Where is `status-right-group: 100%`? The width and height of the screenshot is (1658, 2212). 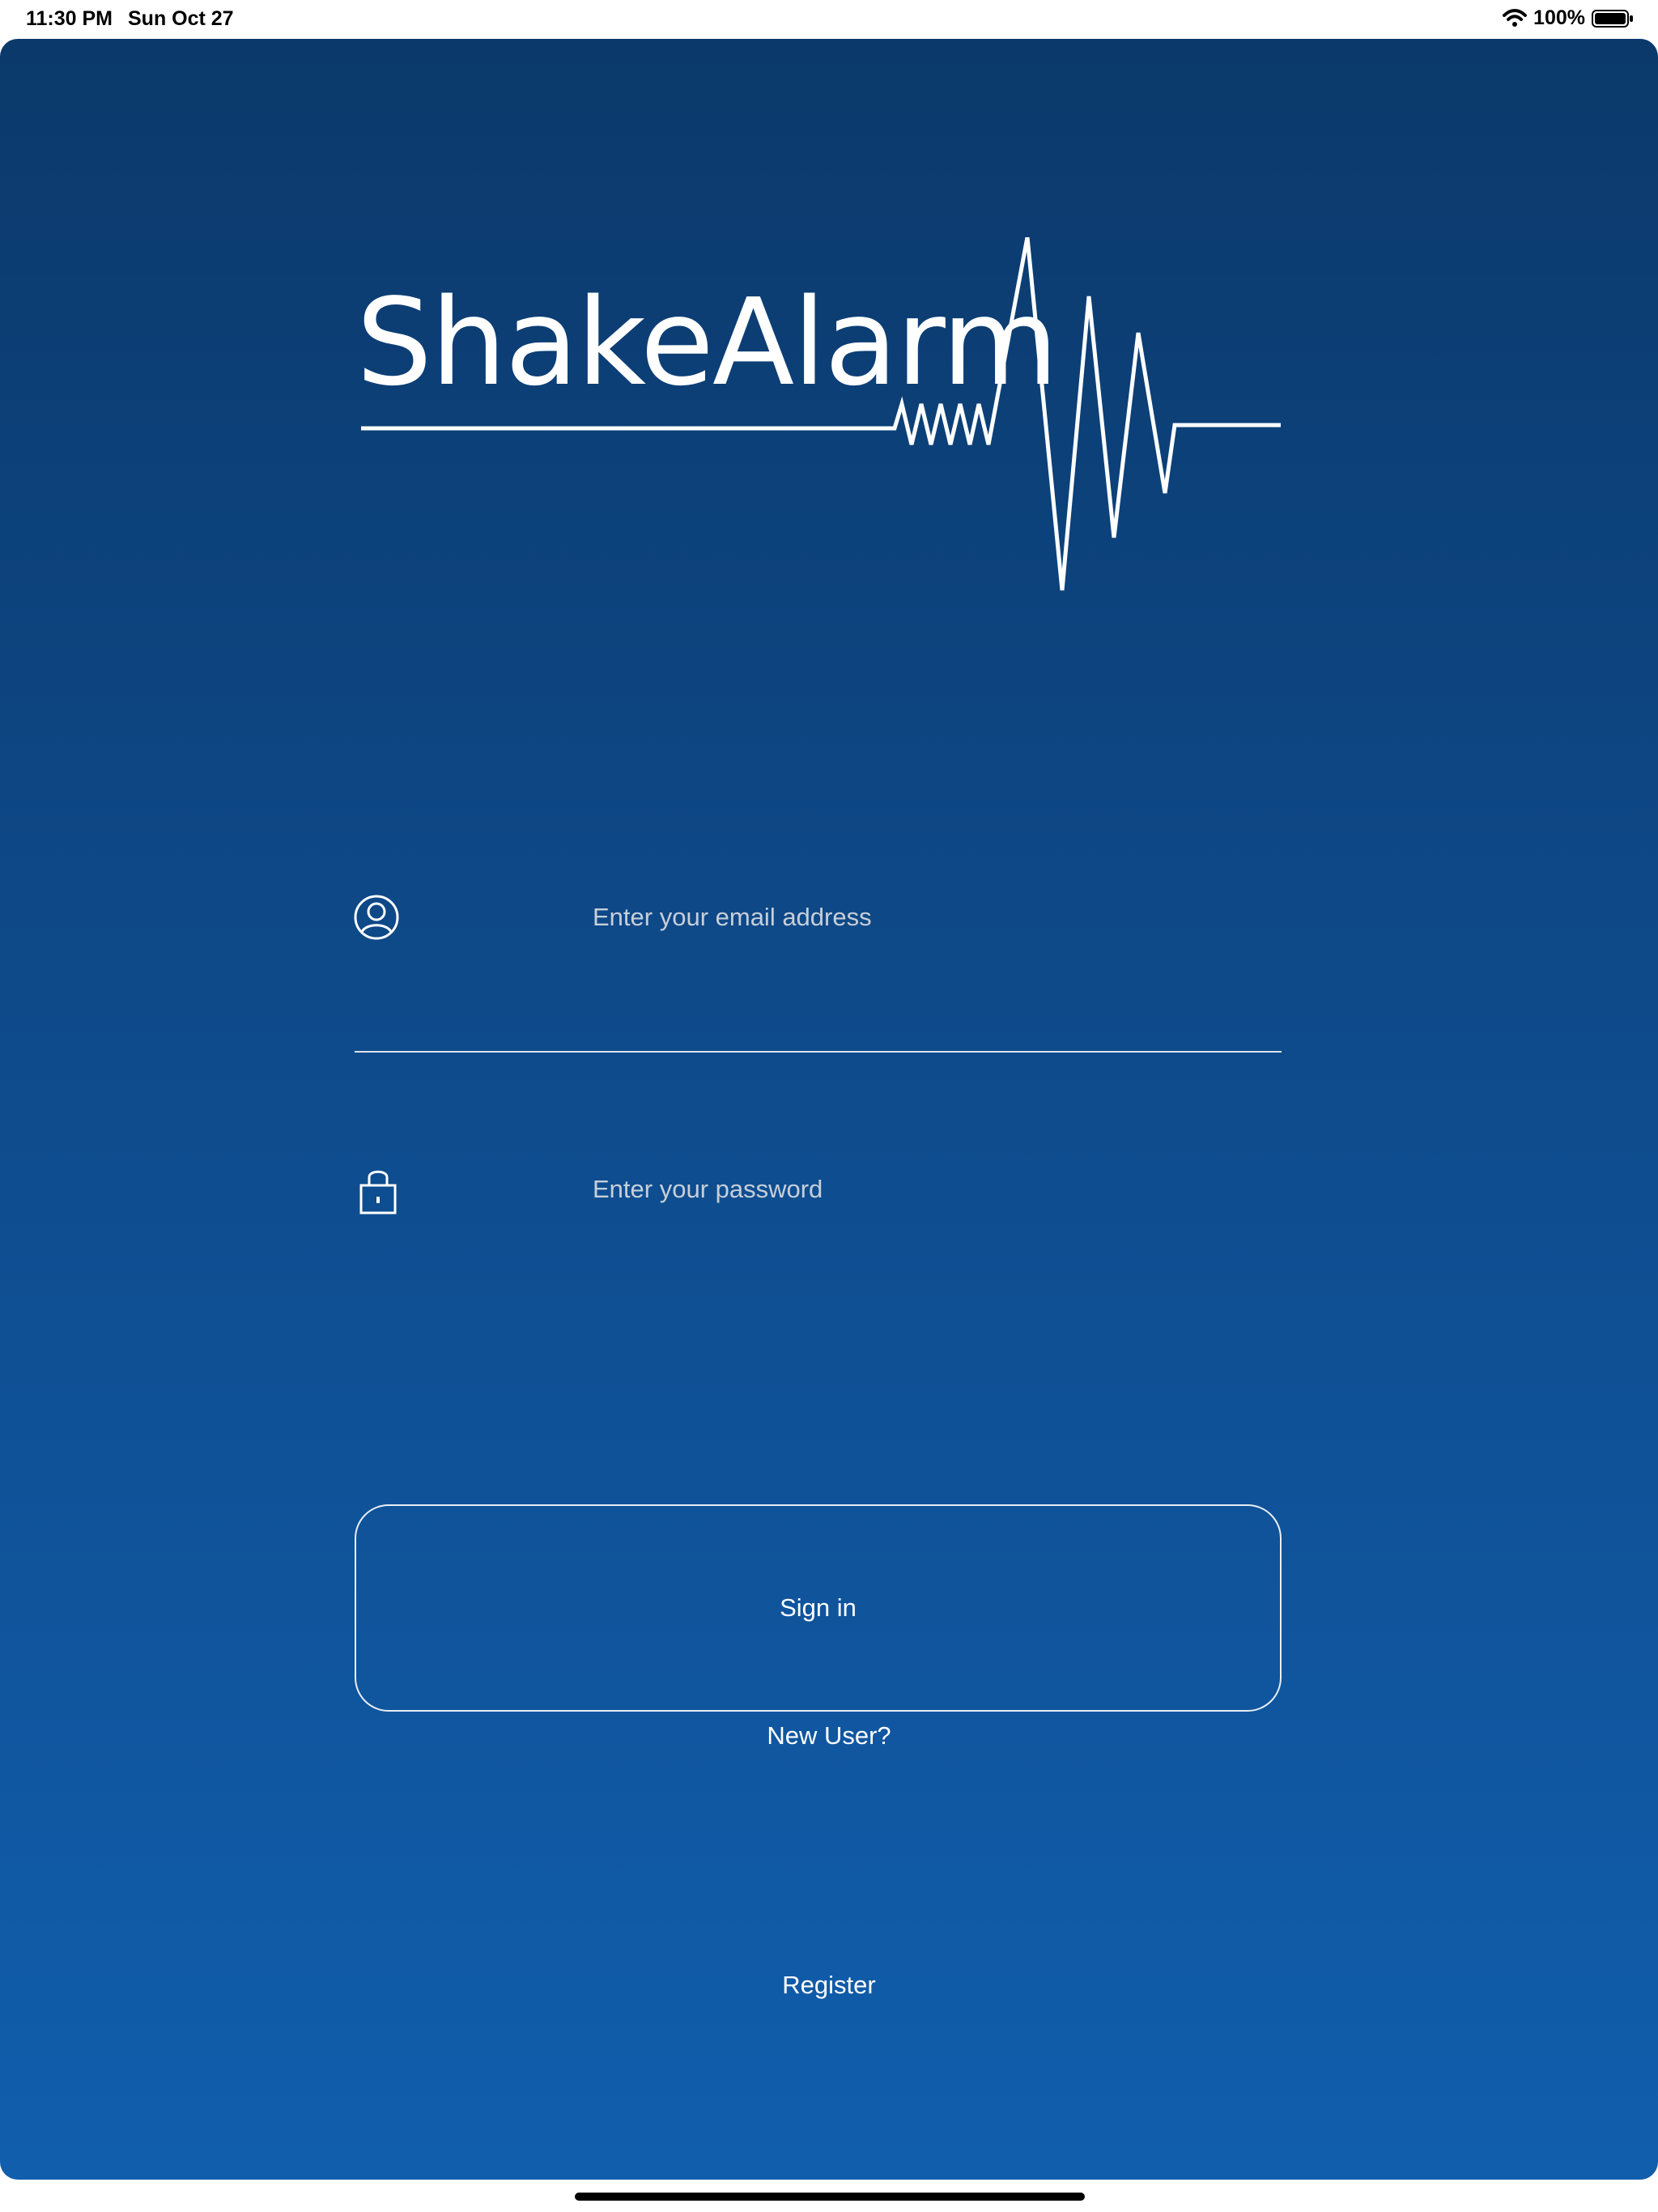 status-right-group: 100% is located at coordinates (1568, 18).